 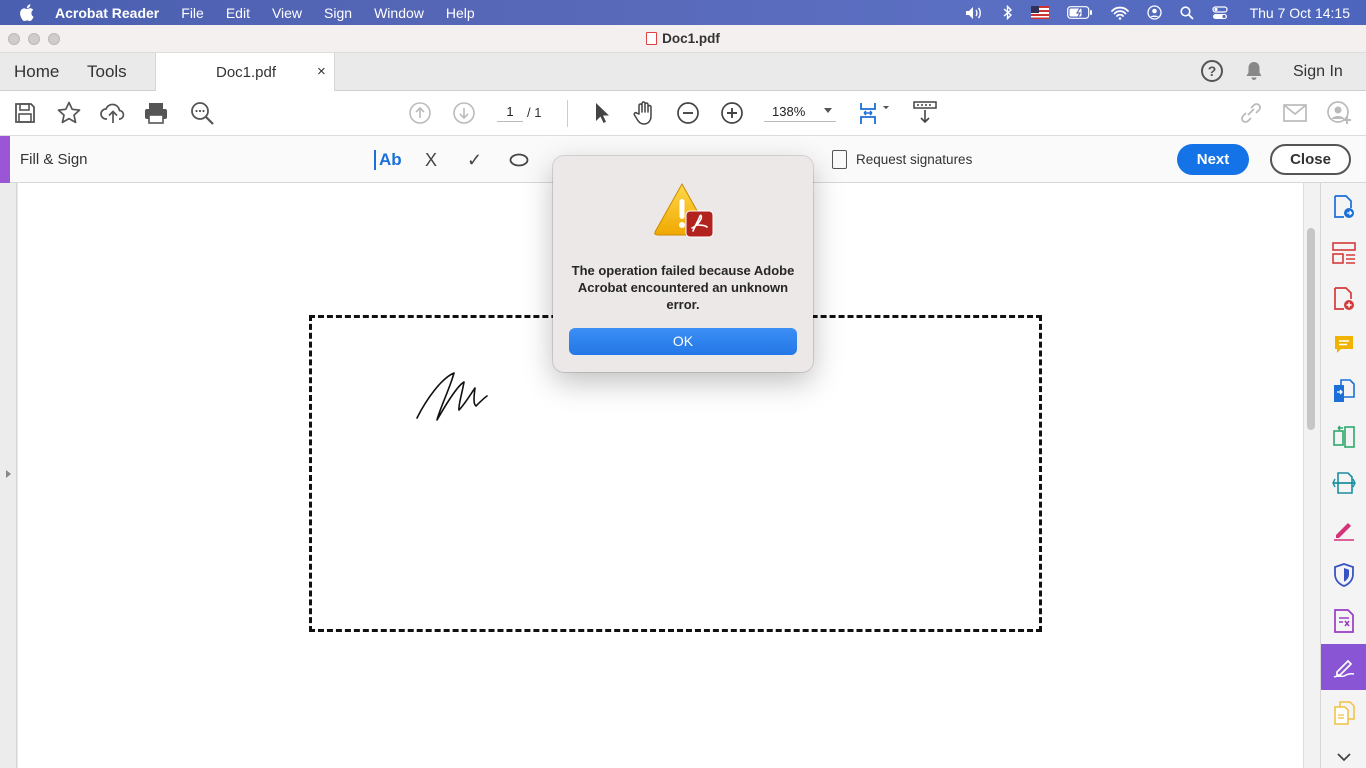 What do you see at coordinates (113, 113) in the screenshot?
I see `cloud-upload-icon` at bounding box center [113, 113].